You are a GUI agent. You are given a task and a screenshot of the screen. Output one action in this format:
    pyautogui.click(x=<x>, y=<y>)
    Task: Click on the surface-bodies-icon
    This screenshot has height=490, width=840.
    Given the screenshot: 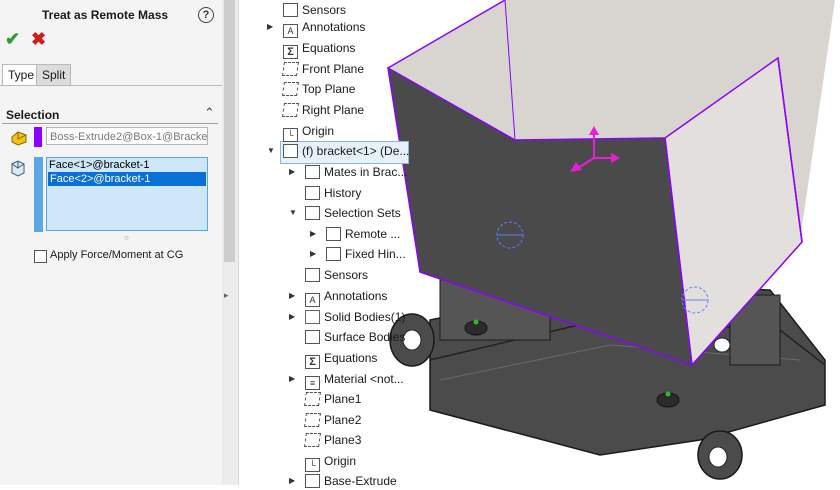 What is the action you would take?
    pyautogui.click(x=312, y=337)
    